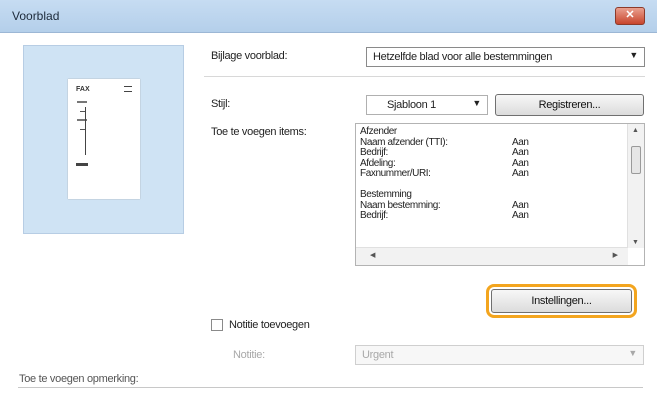 The image size is (657, 408). Describe the element at coordinates (490, 206) in the screenshot. I see `list-item: Naam bestemming: Aan` at that location.